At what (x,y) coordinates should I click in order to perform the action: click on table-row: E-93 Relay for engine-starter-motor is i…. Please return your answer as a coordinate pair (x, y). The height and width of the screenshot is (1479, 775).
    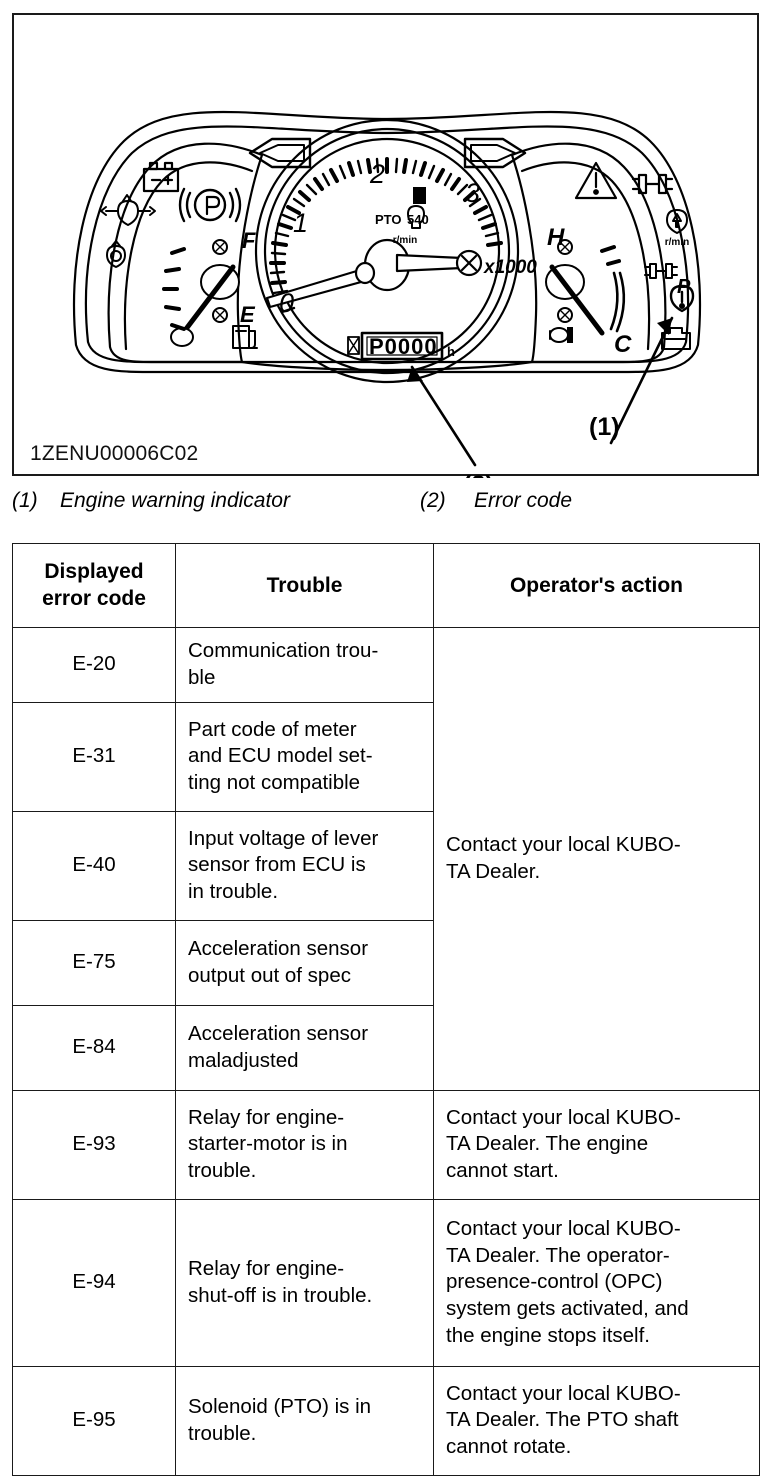
    Looking at the image, I should click on (386, 1144).